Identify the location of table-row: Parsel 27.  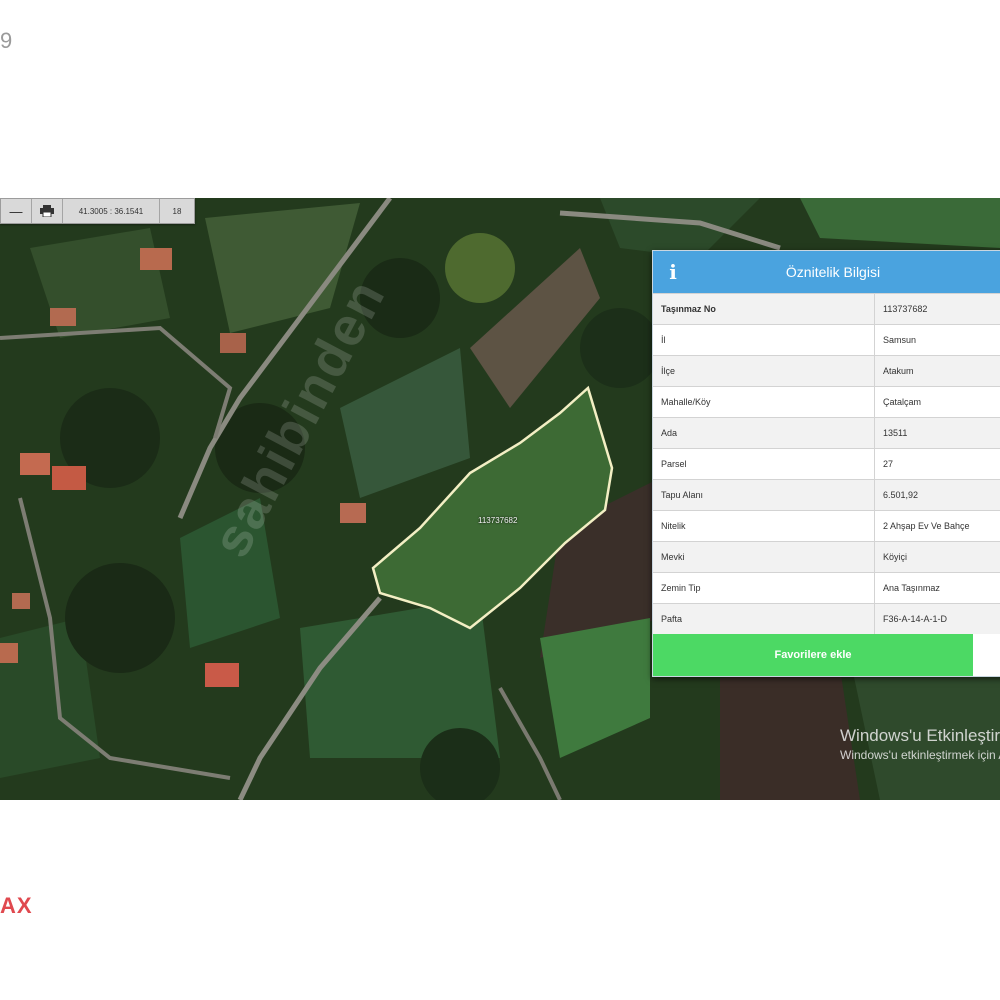
(826, 464).